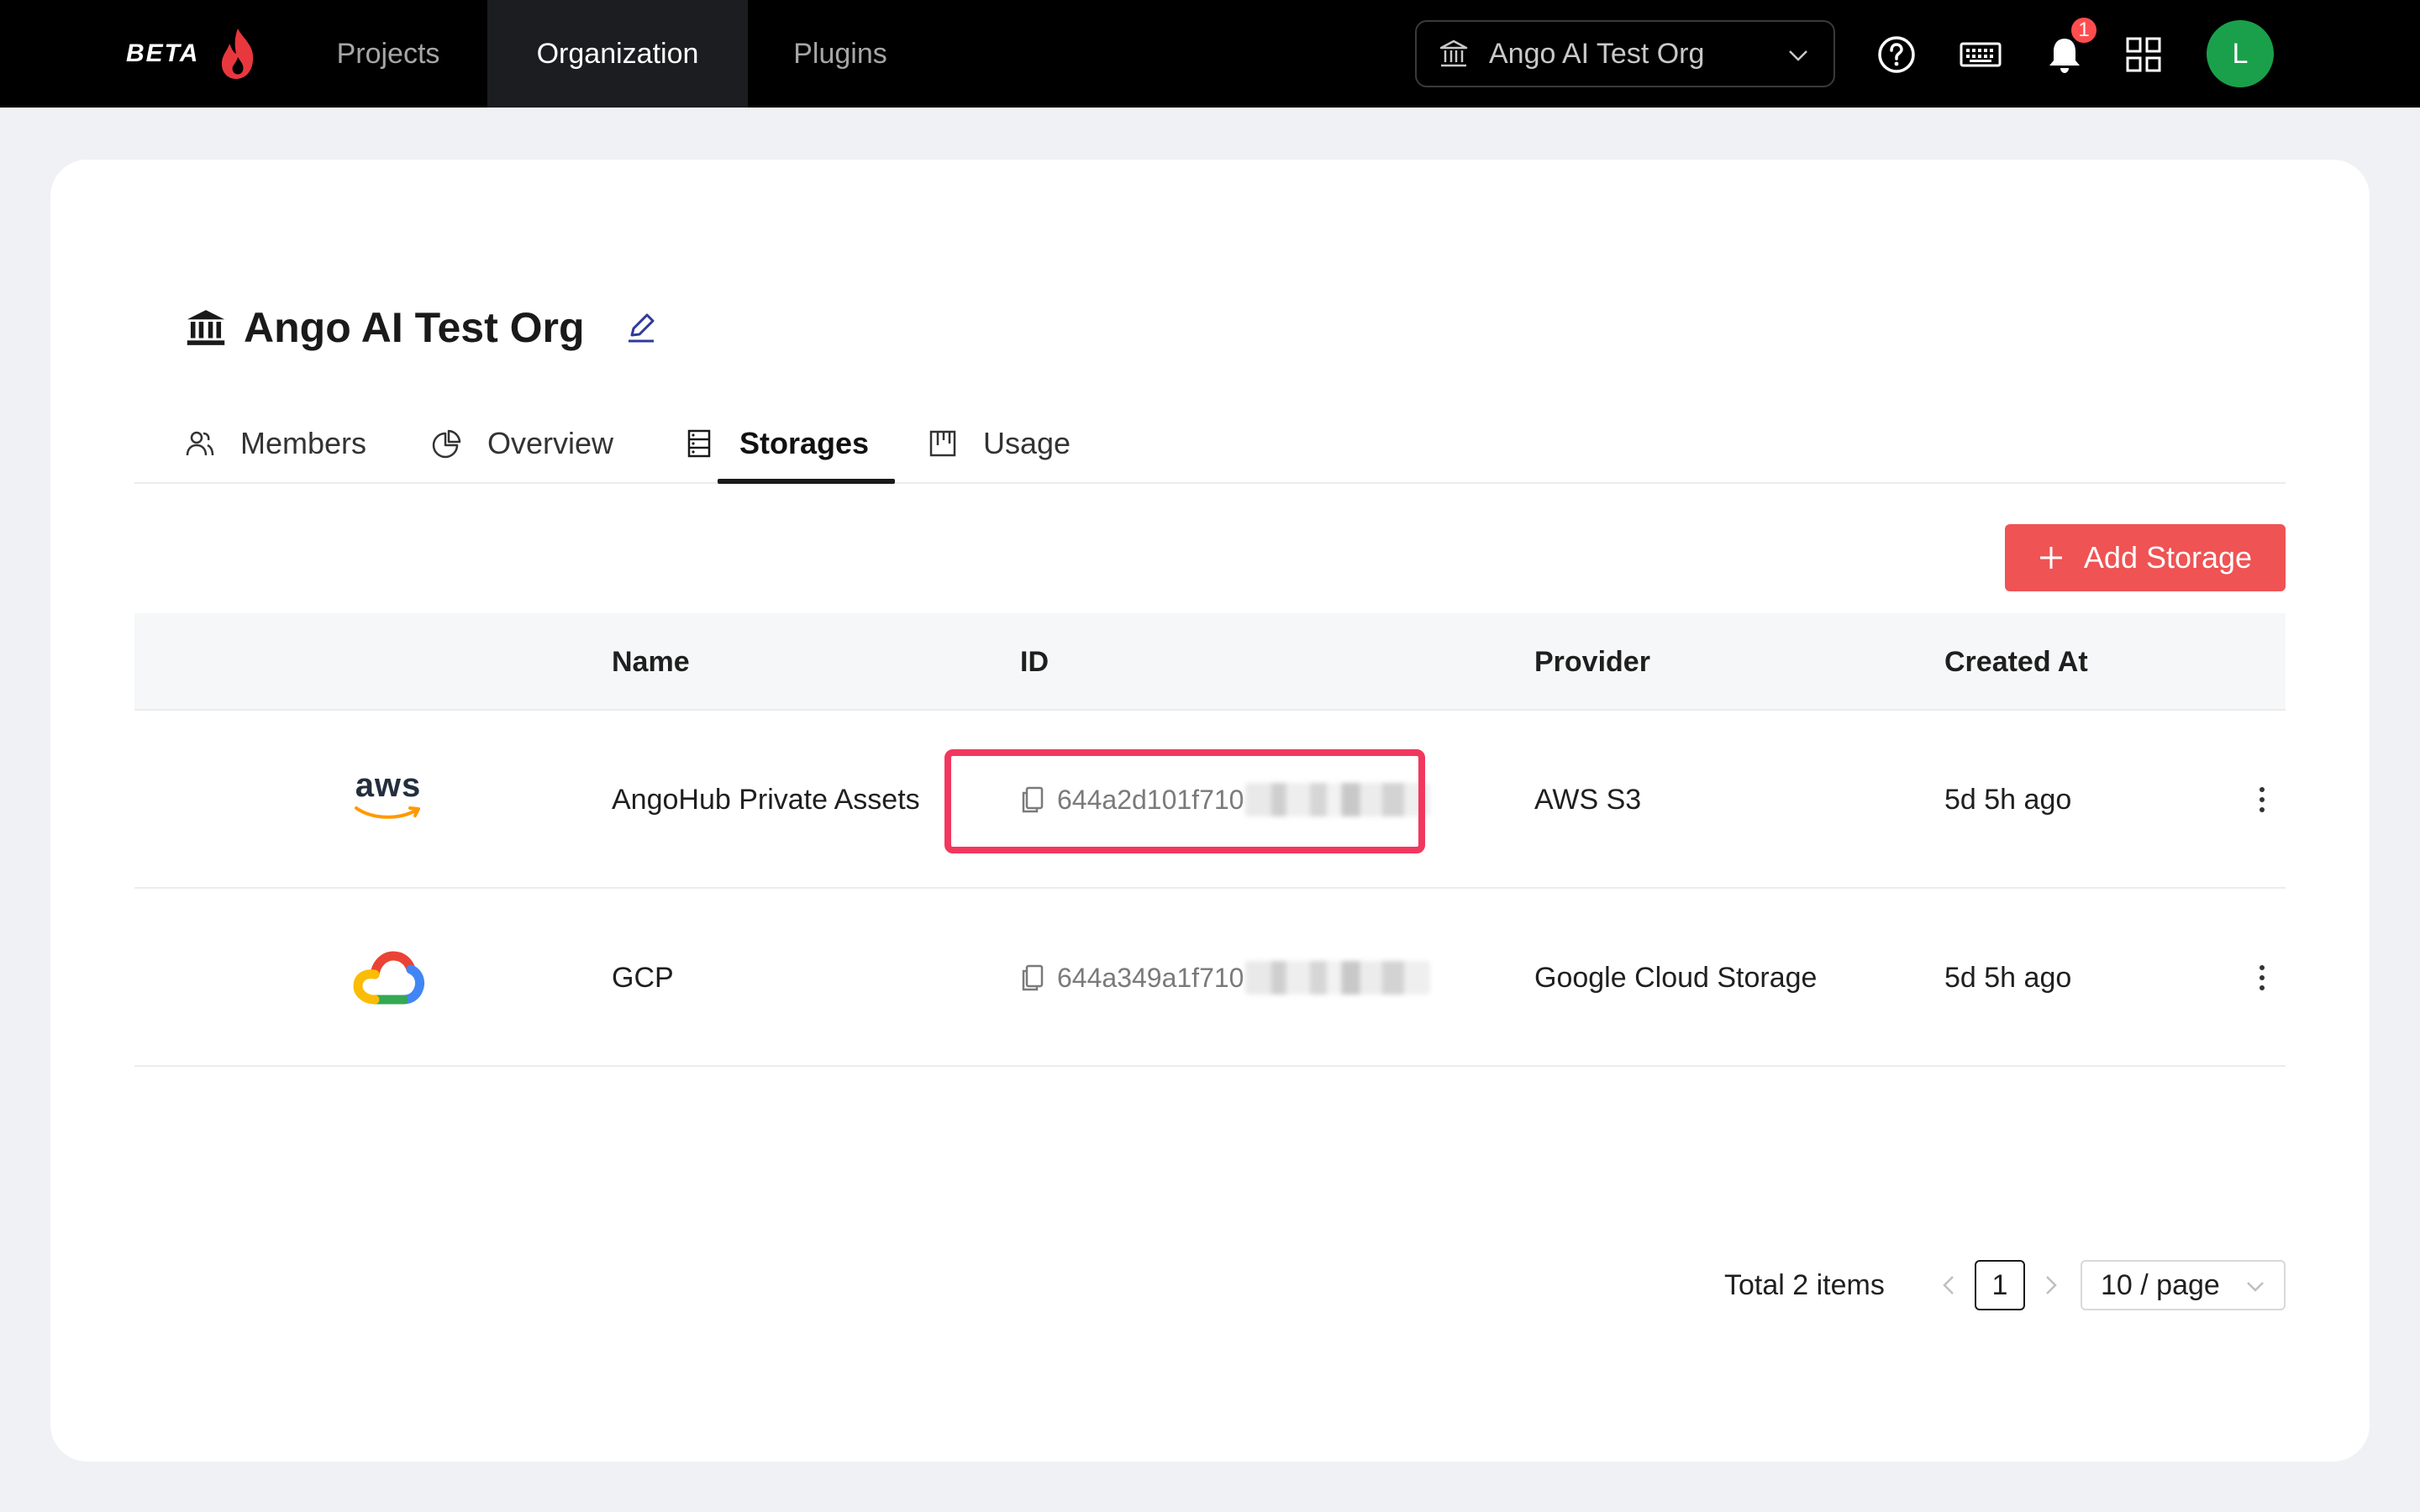  What do you see at coordinates (1210, 443) in the screenshot?
I see `tab-bar: Members Overview Storages Usage` at bounding box center [1210, 443].